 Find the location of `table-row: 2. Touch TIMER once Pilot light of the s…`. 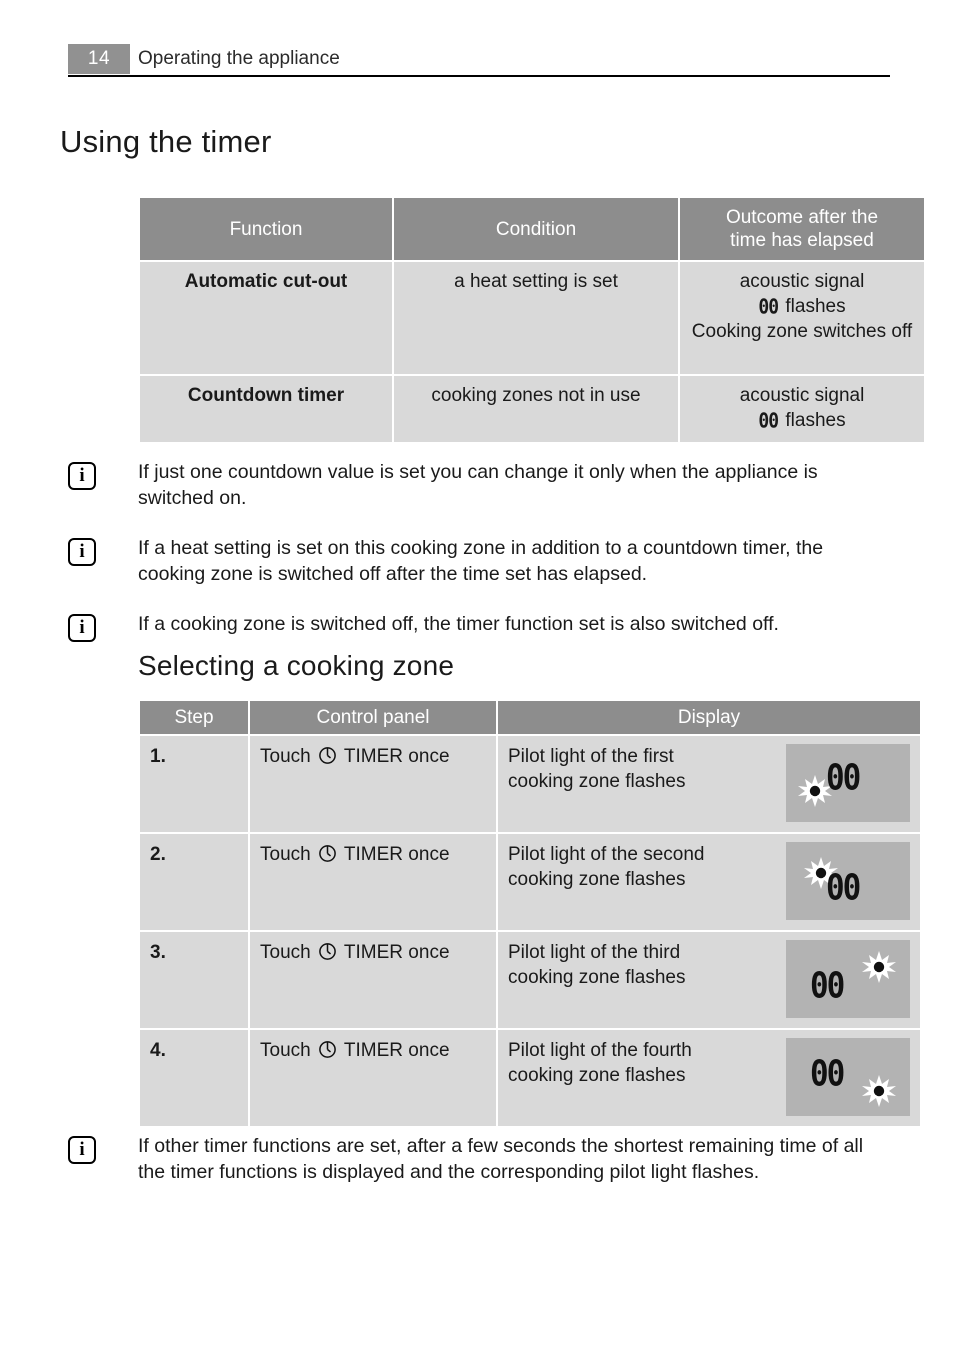

table-row: 2. Touch TIMER once Pilot light of the s… is located at coordinates (530, 882).